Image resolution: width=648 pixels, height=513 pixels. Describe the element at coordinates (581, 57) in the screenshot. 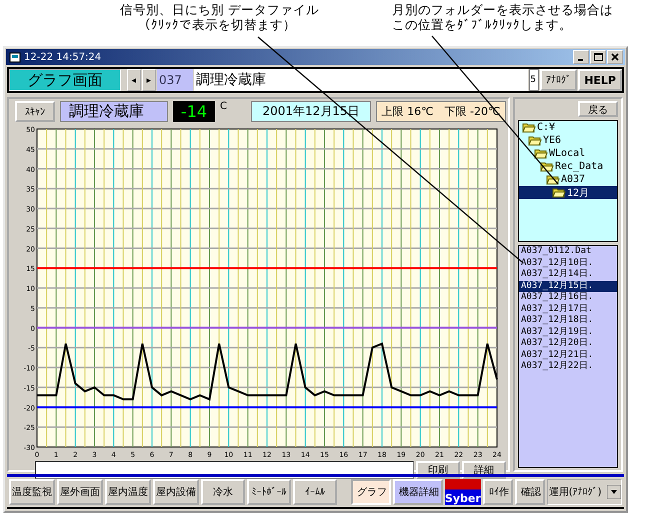

I see `minimize-button` at that location.